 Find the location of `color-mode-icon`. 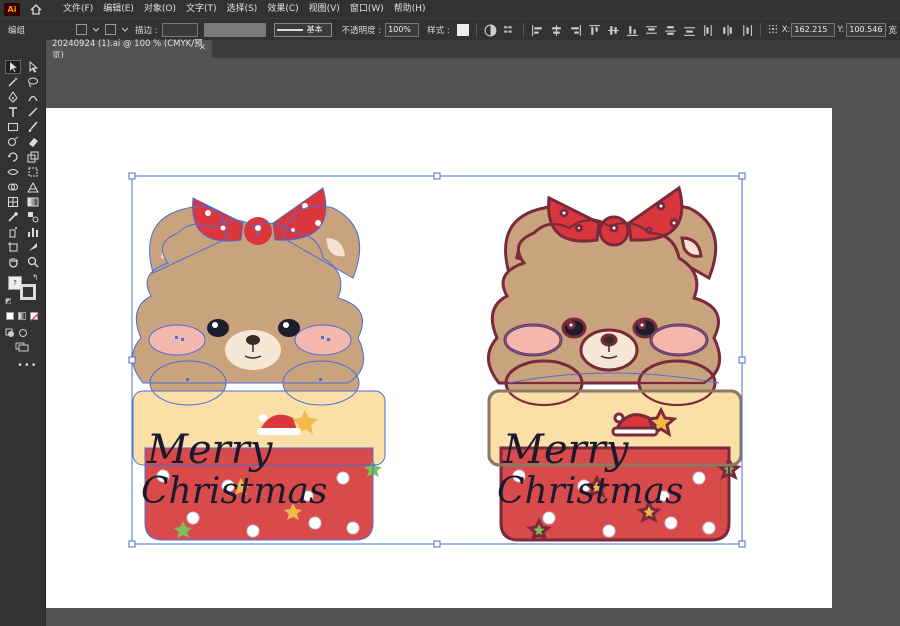

color-mode-icon is located at coordinates (10, 316).